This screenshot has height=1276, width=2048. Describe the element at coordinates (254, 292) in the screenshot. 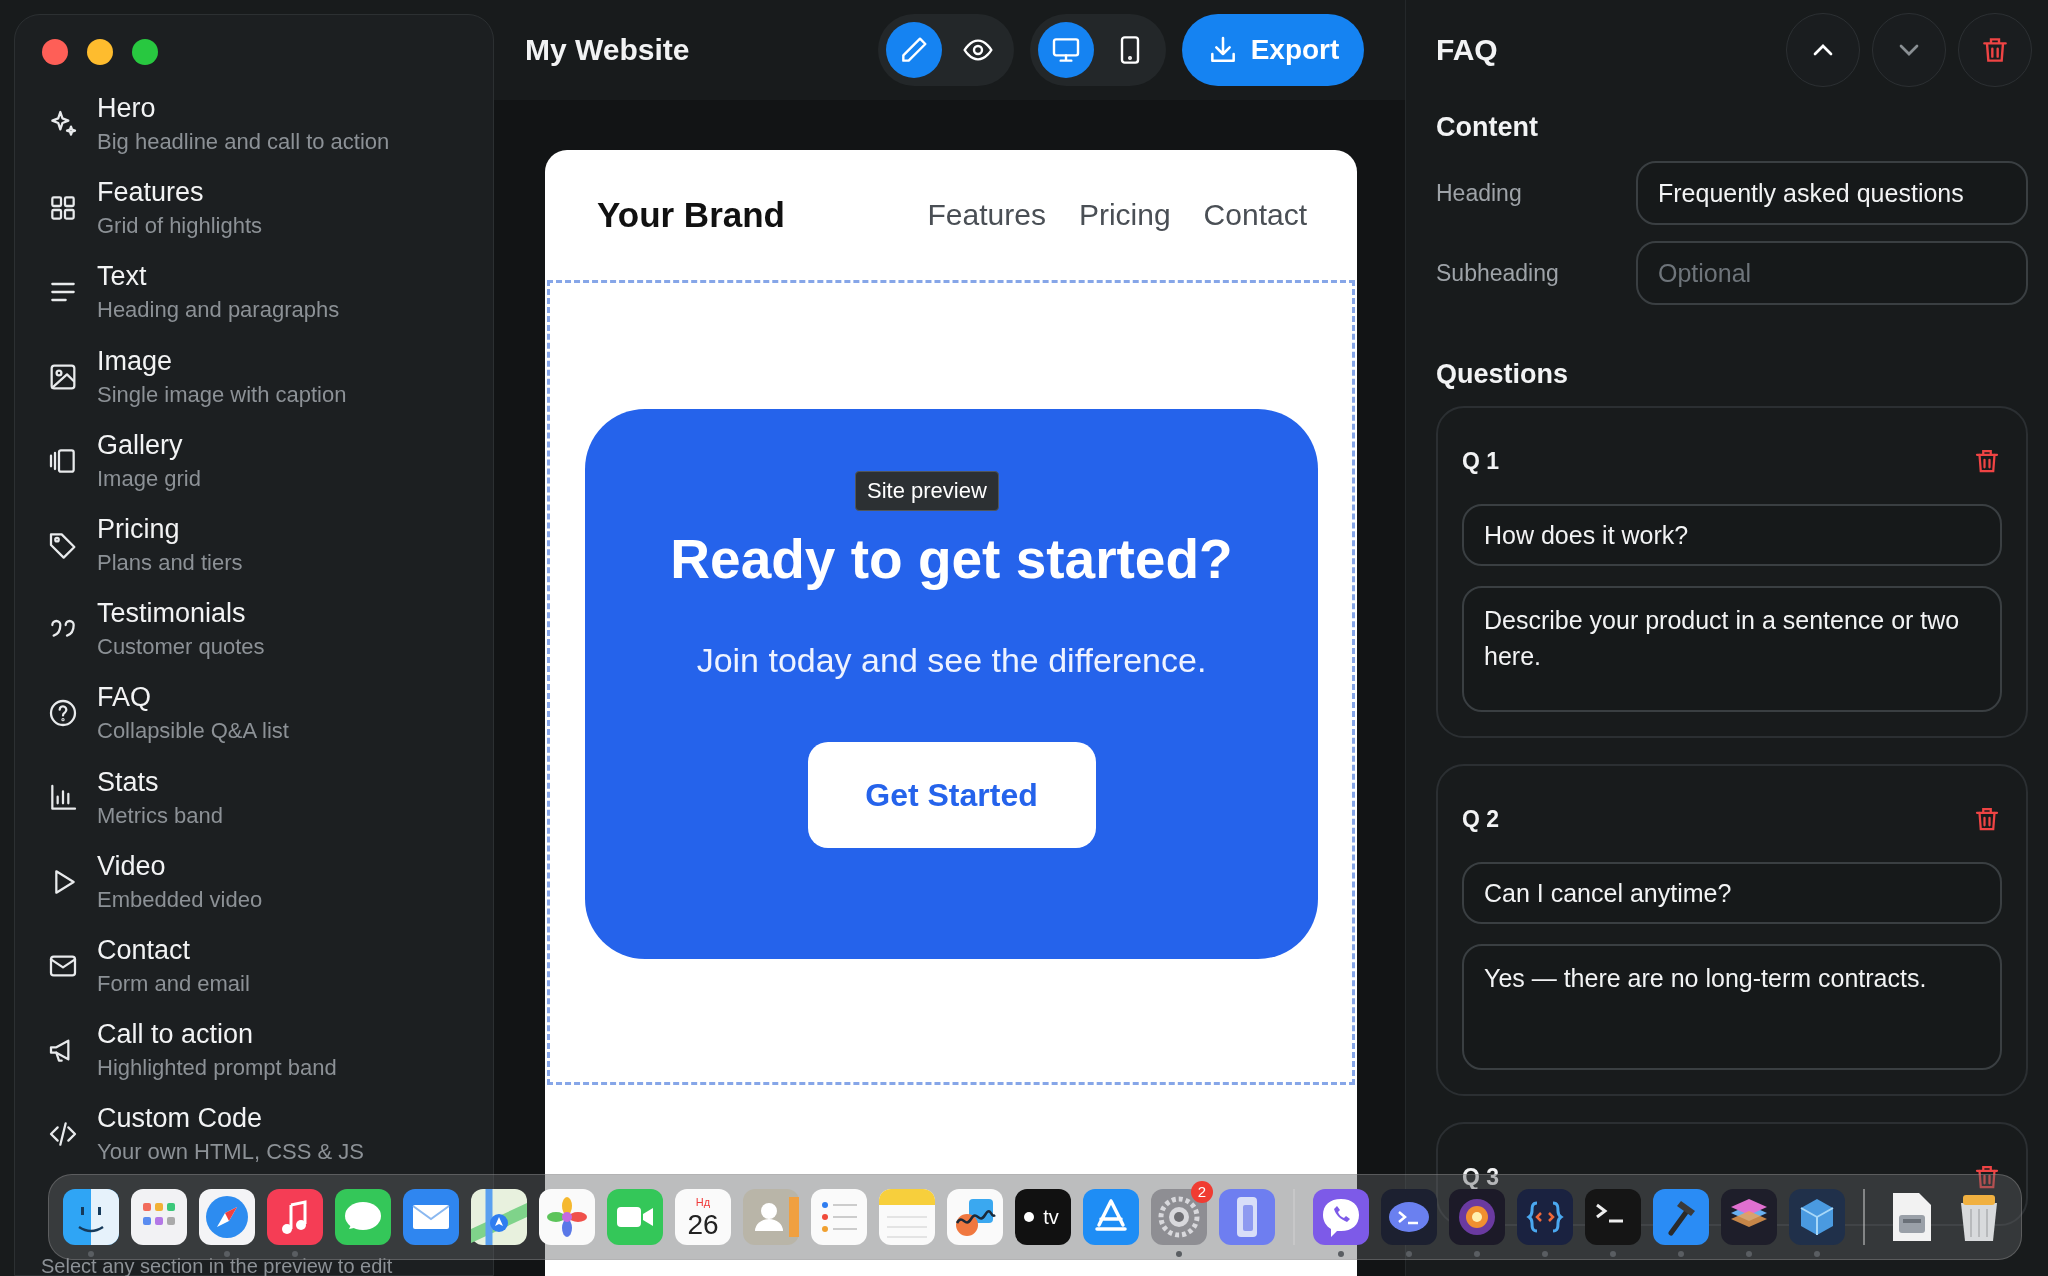

I see `section-item: Text Heading and paragraphs` at that location.